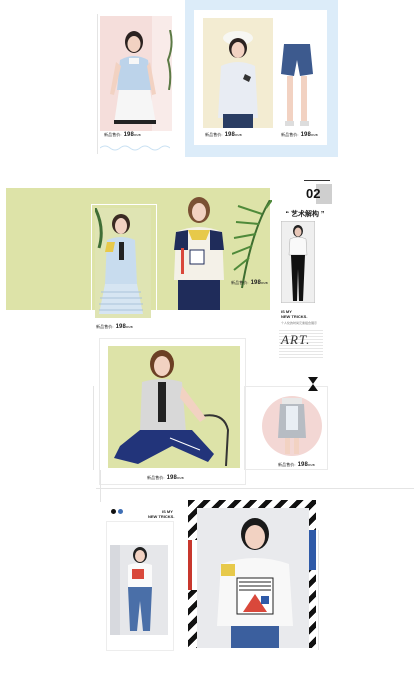  I want to click on deco-plant, so click(170, 60).